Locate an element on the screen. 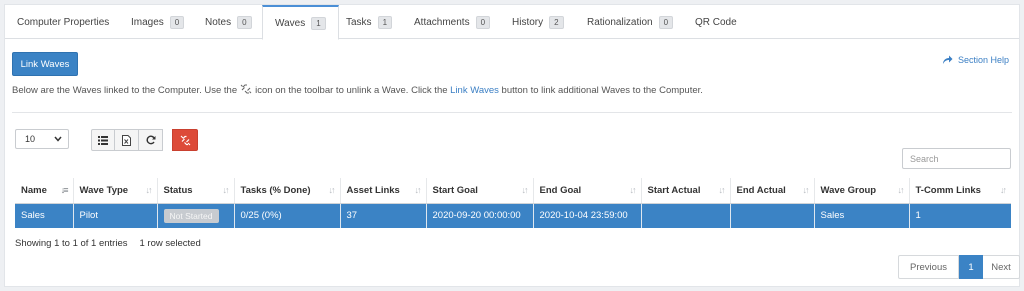  pagination: Previous 1 Next is located at coordinates (959, 267).